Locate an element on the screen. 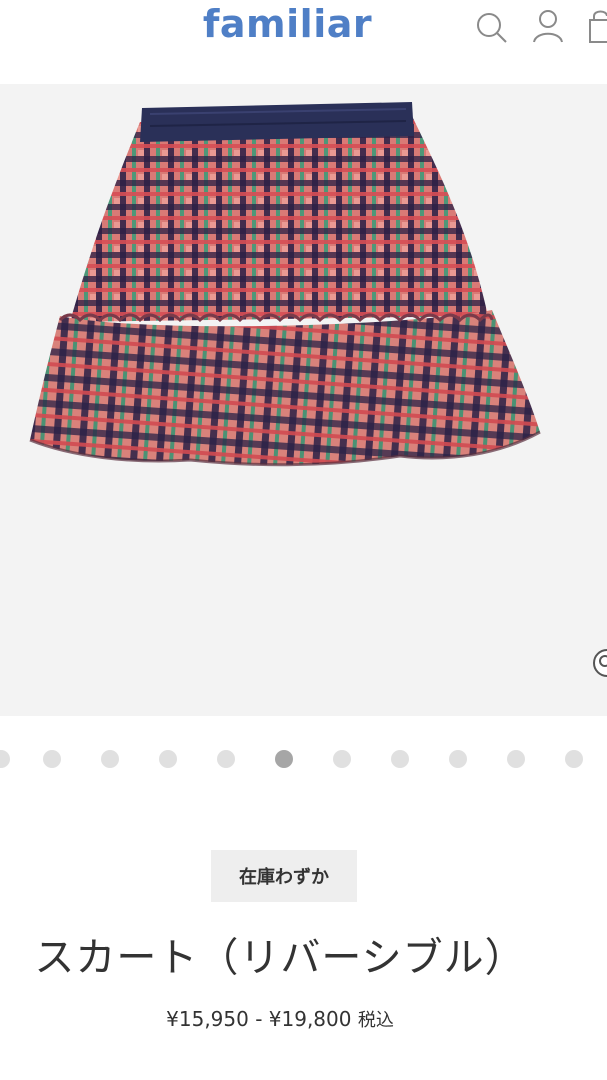 Image resolution: width=607 pixels, height=1080 pixels. stock-status-badge: 在庫わずか is located at coordinates (284, 876).